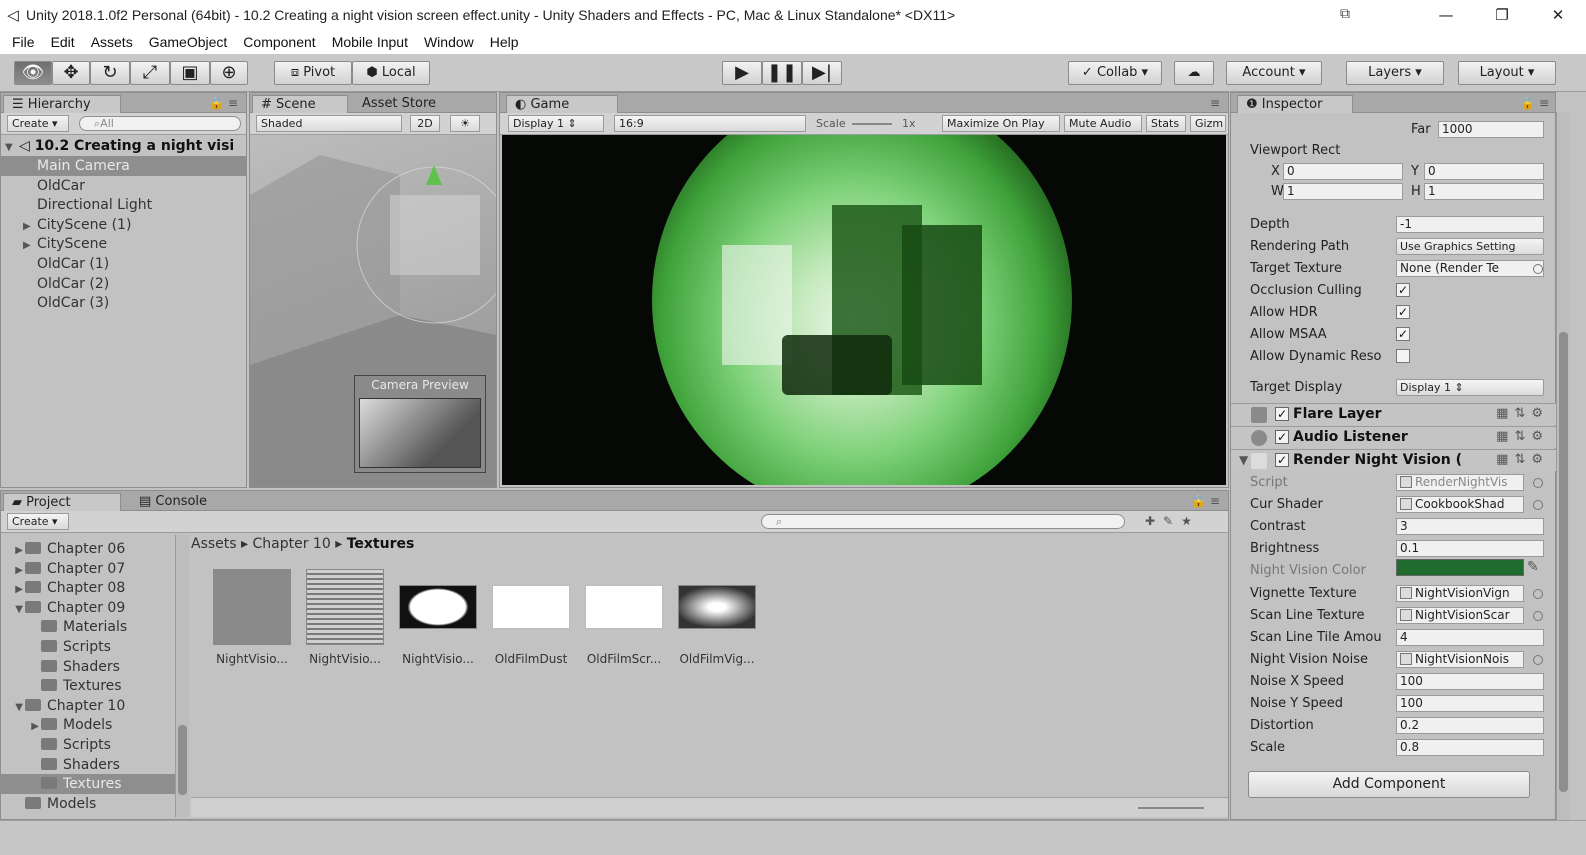 The width and height of the screenshot is (1586, 855). I want to click on rotate-tool-button: ↻, so click(110, 73).